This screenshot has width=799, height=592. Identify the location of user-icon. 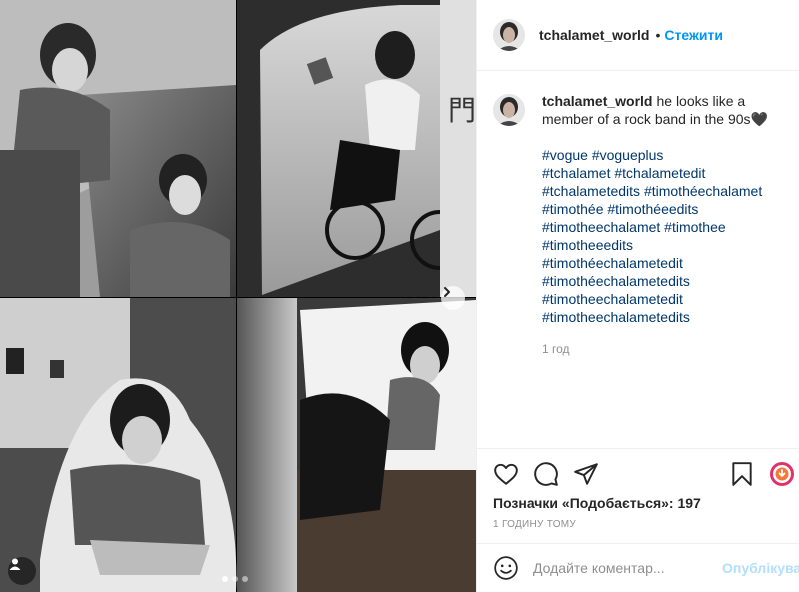
(15, 564).